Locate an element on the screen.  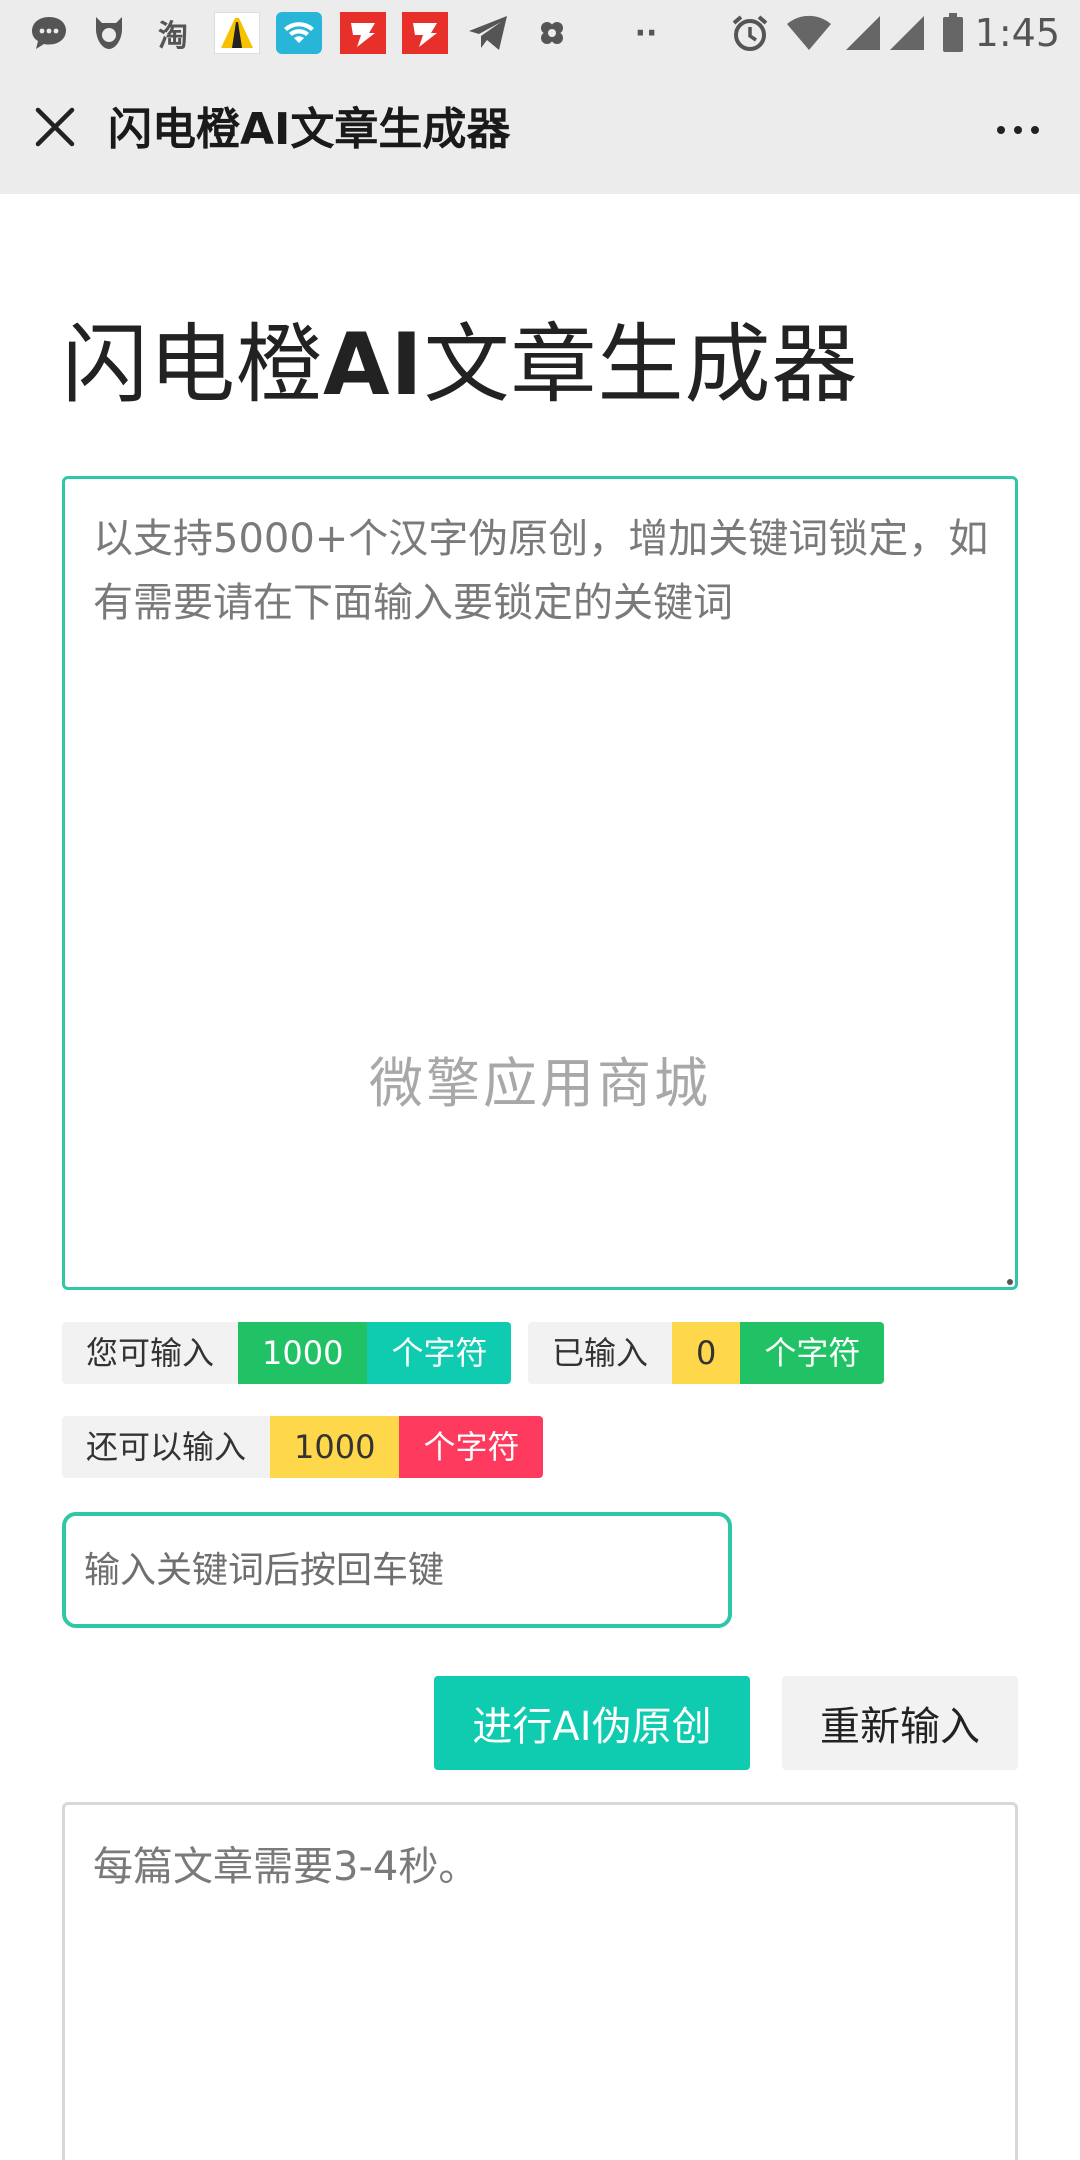
ai-rewrite-button: 进行AI伪原创 is located at coordinates (592, 1723).